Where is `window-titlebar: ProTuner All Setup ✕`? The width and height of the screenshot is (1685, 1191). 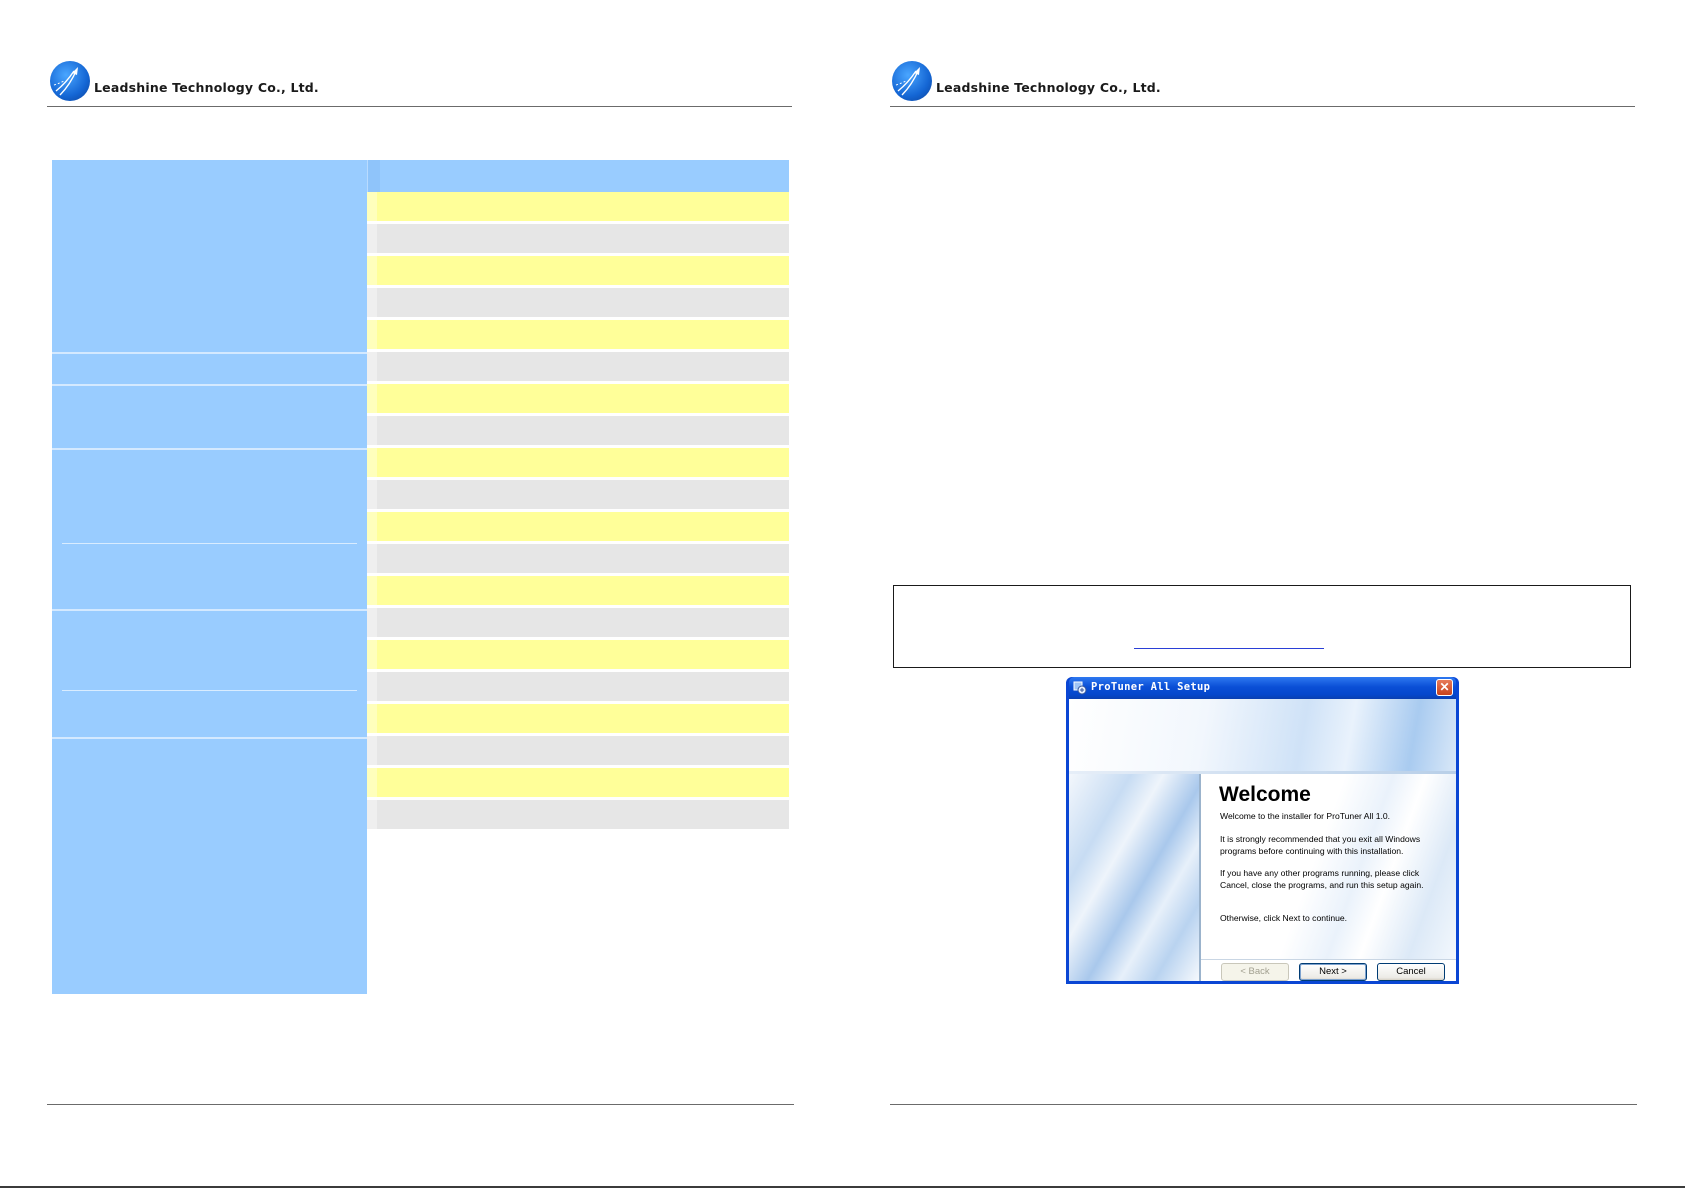 window-titlebar: ProTuner All Setup ✕ is located at coordinates (1262, 688).